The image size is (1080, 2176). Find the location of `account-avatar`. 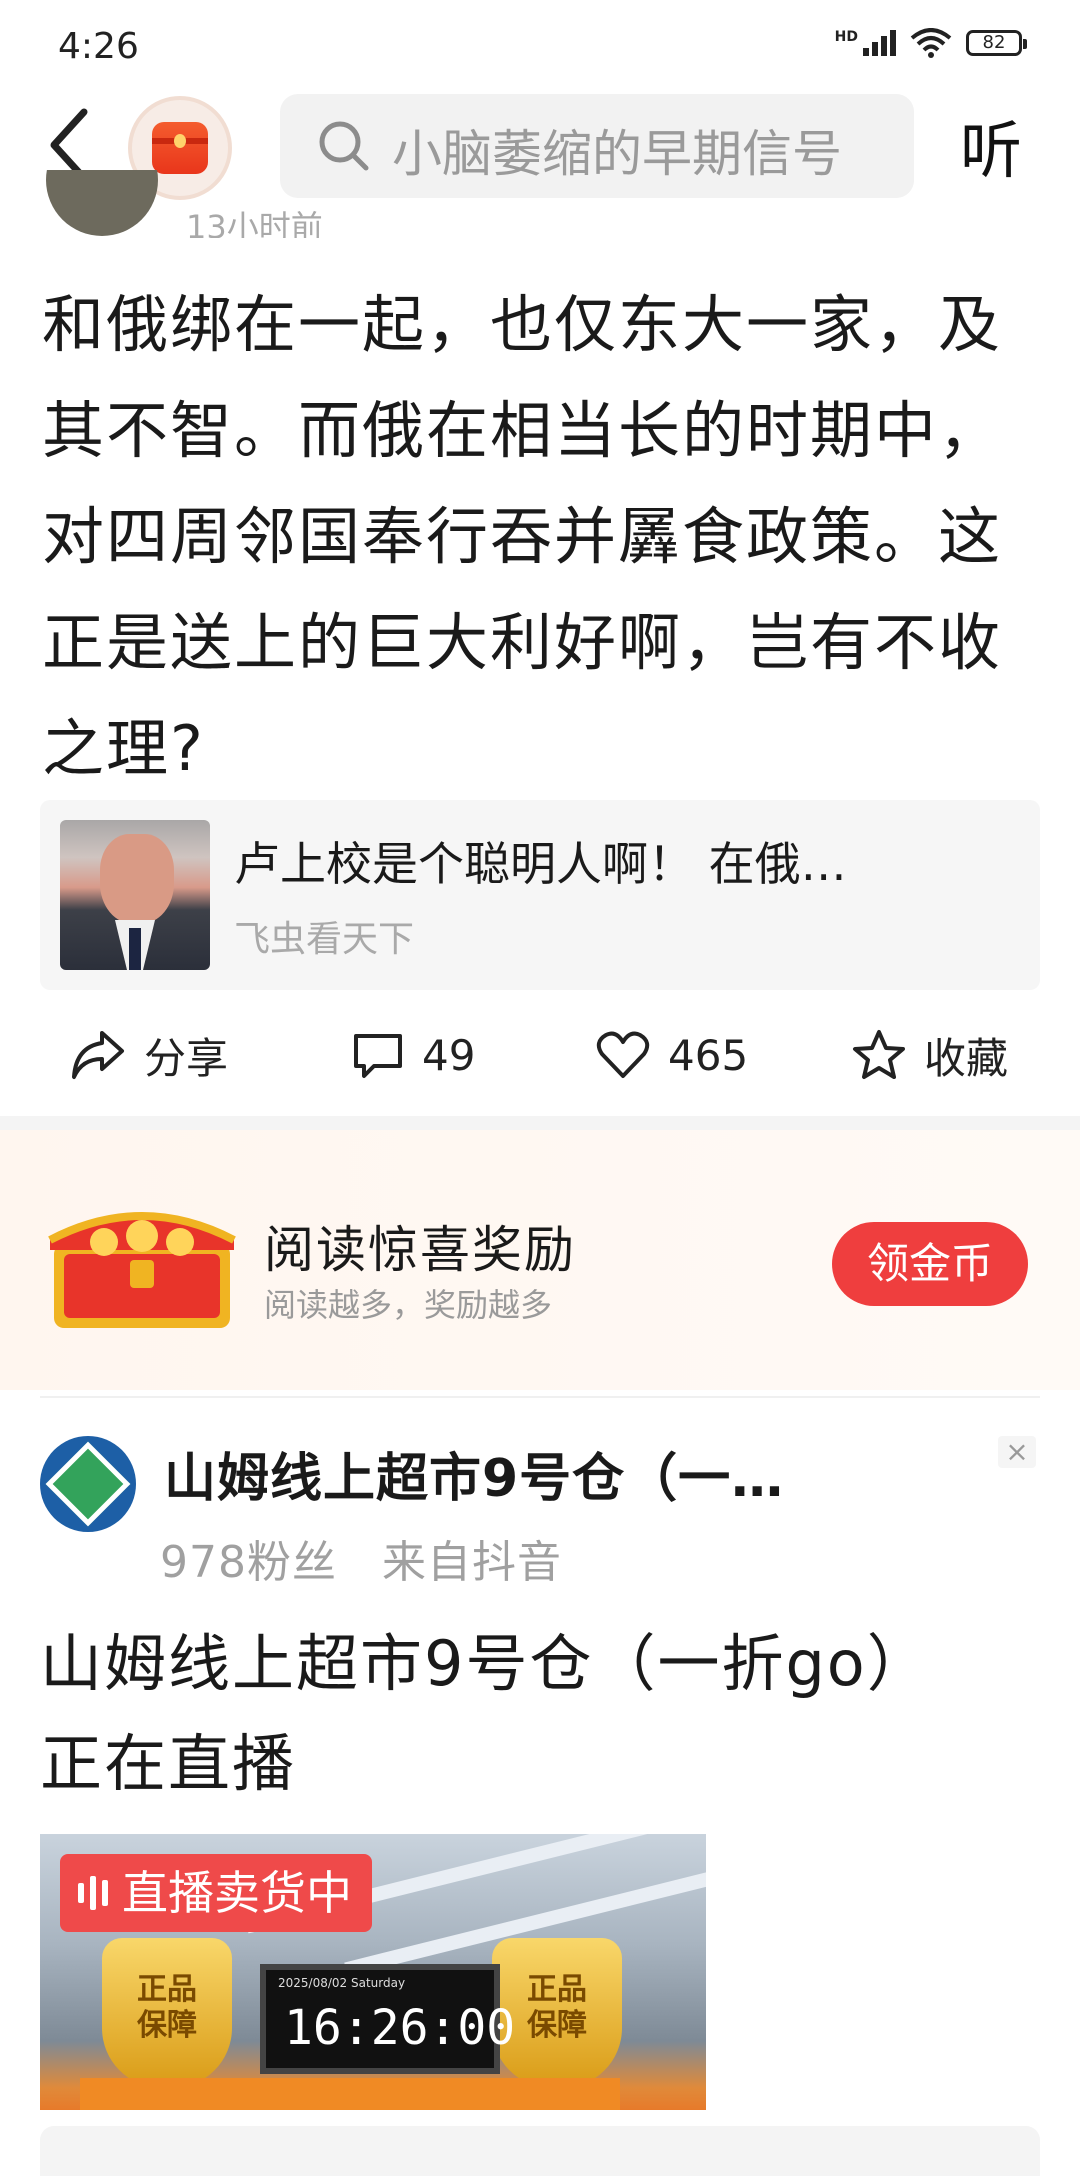

account-avatar is located at coordinates (88, 1484).